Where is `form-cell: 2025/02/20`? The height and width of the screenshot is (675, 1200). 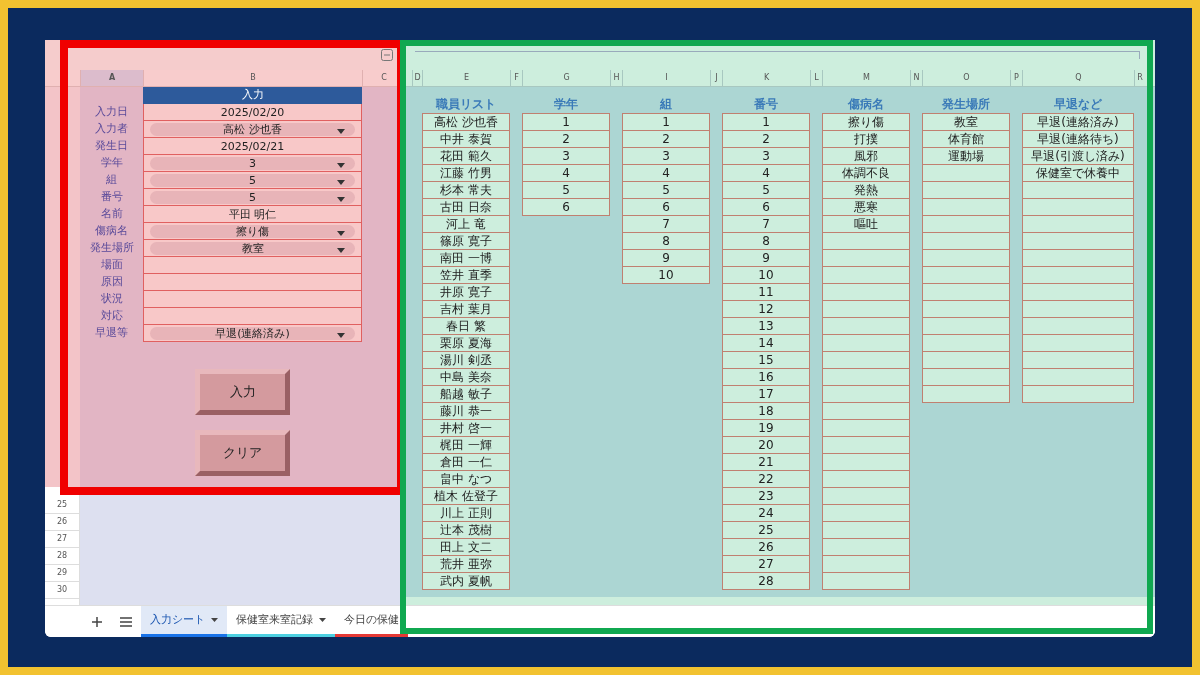 form-cell: 2025/02/20 is located at coordinates (252, 112).